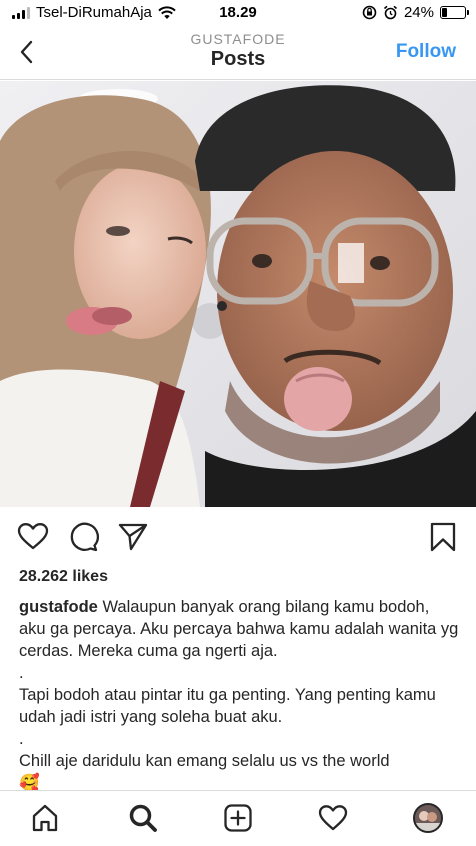 The height and width of the screenshot is (846, 476). What do you see at coordinates (445, 12) in the screenshot?
I see `battery-level` at bounding box center [445, 12].